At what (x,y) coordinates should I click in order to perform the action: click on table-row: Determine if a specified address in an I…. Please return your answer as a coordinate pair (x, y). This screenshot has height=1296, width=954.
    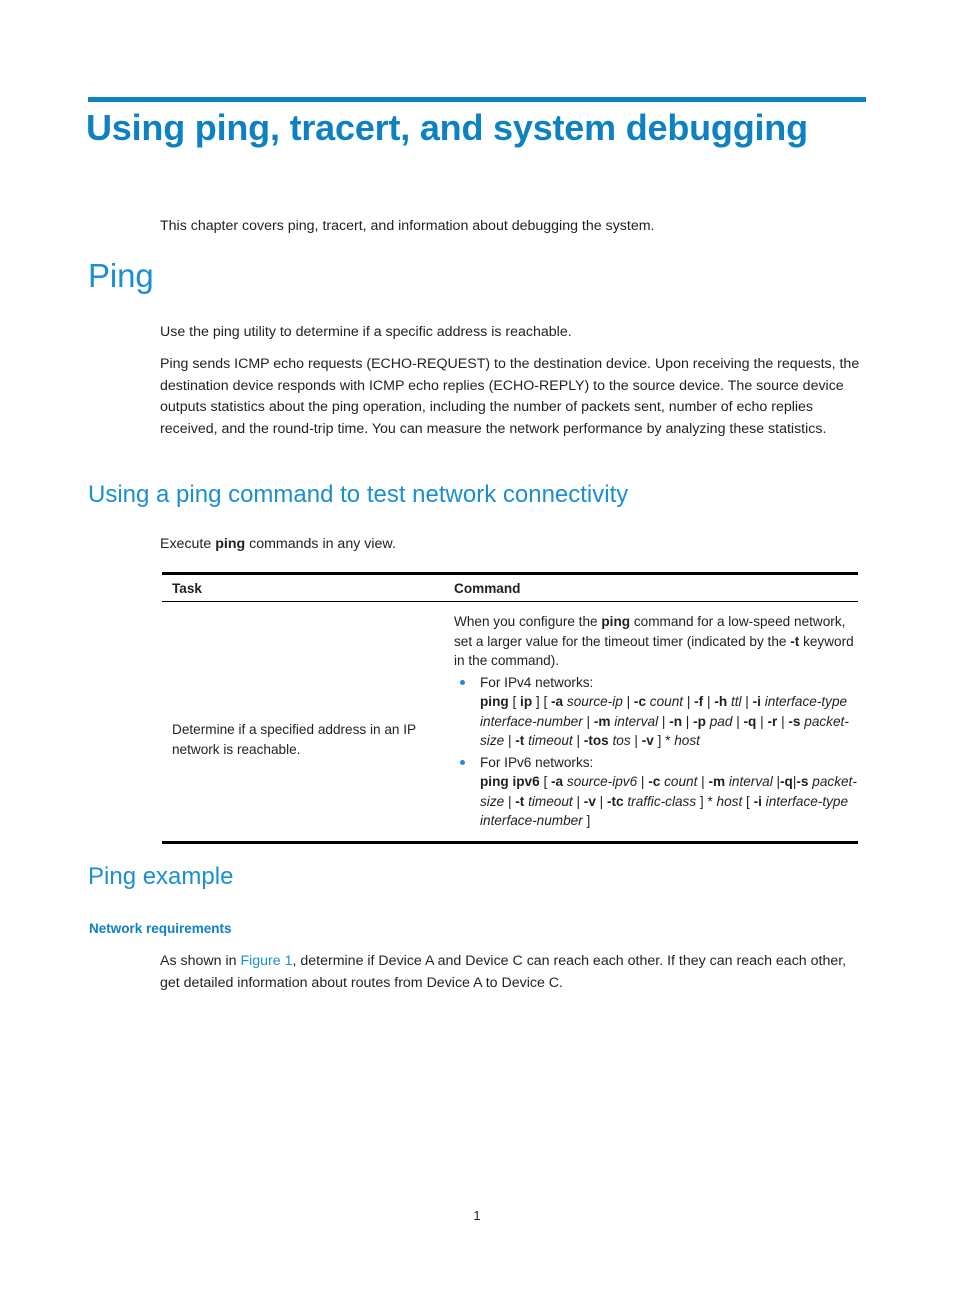
    Looking at the image, I should click on (510, 721).